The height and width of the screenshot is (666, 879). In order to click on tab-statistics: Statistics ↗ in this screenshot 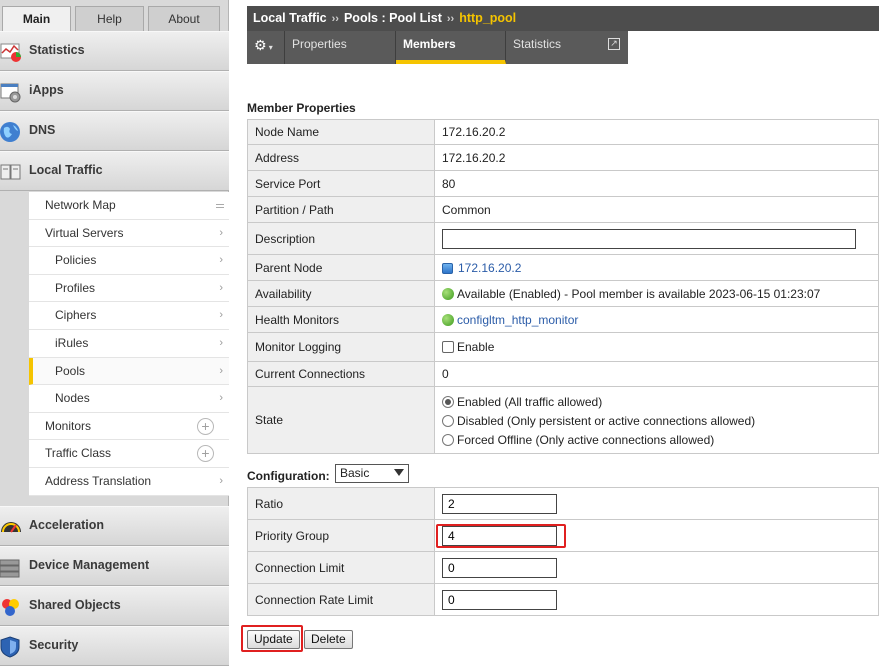, I will do `click(567, 47)`.